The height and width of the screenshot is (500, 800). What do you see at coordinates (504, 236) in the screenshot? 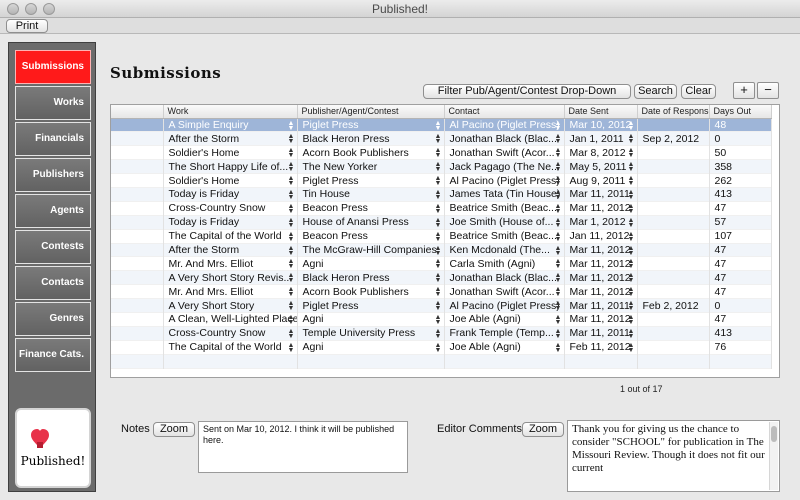
I see `table-cell: Beatrice Smith (Beac... ▲ ▼` at bounding box center [504, 236].